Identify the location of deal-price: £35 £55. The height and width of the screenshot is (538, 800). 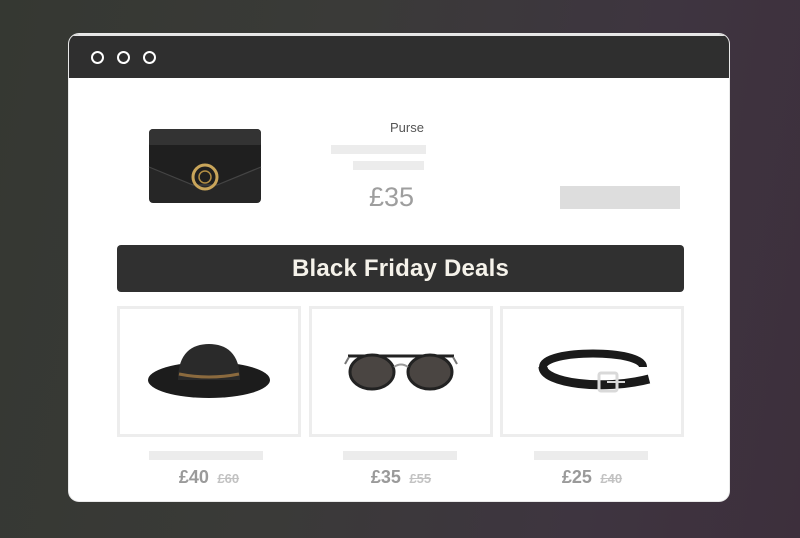
(401, 477).